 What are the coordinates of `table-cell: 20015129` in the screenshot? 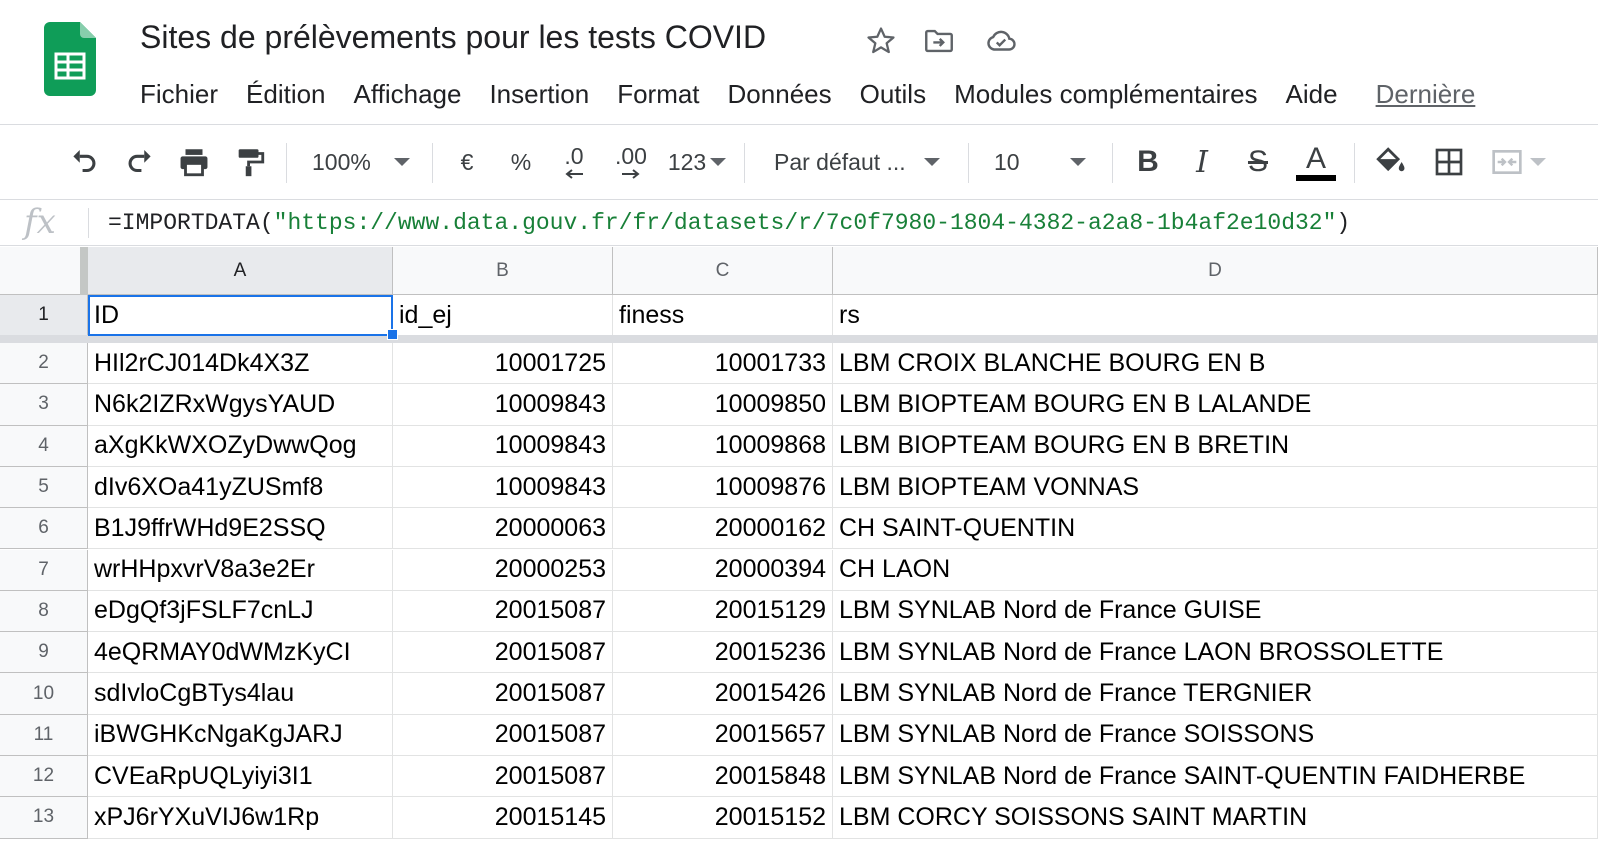 It's located at (723, 611).